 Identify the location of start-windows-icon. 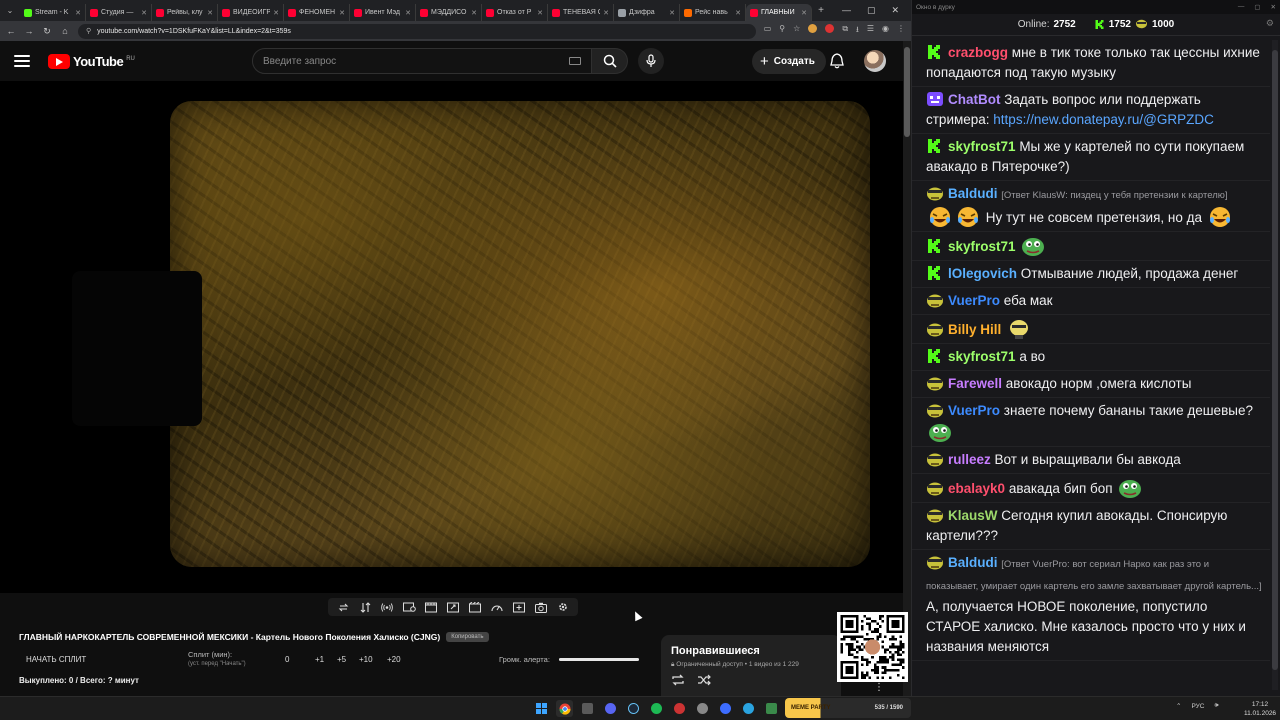
(541, 708).